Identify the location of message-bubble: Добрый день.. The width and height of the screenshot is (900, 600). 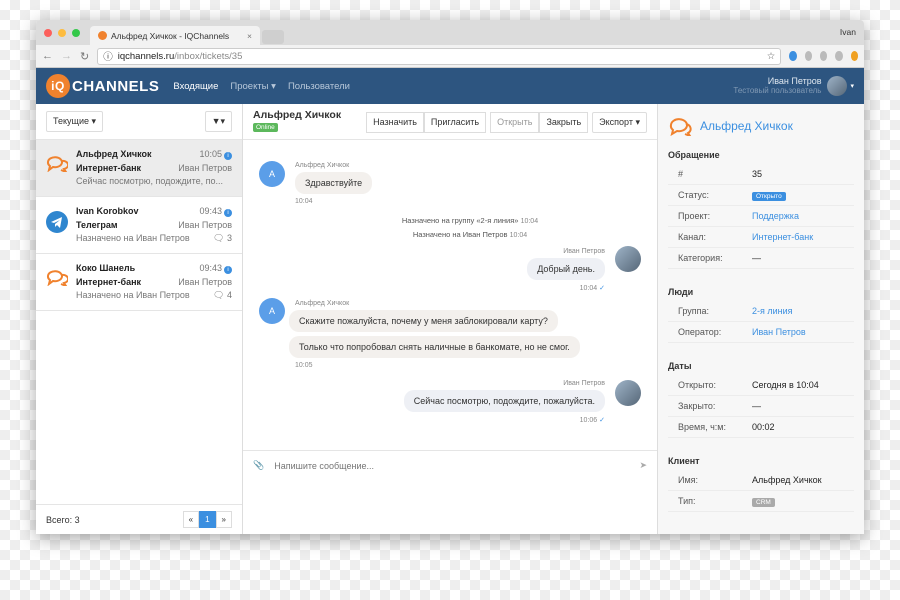
(566, 269).